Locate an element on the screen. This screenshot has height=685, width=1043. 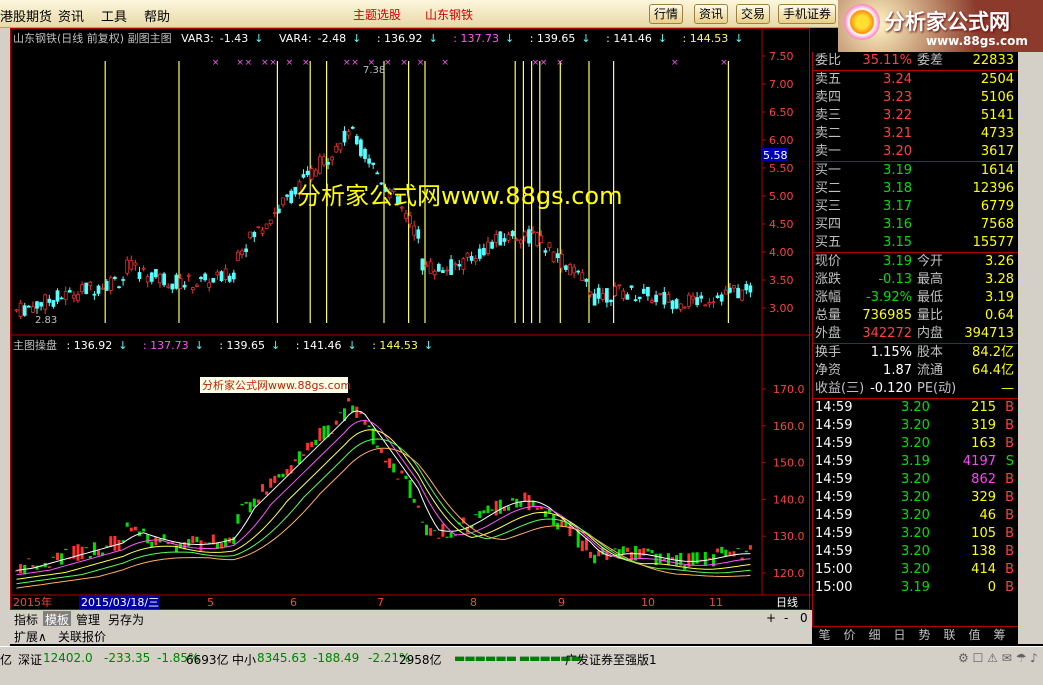
notice-theme: 主题选股 is located at coordinates (377, 14).